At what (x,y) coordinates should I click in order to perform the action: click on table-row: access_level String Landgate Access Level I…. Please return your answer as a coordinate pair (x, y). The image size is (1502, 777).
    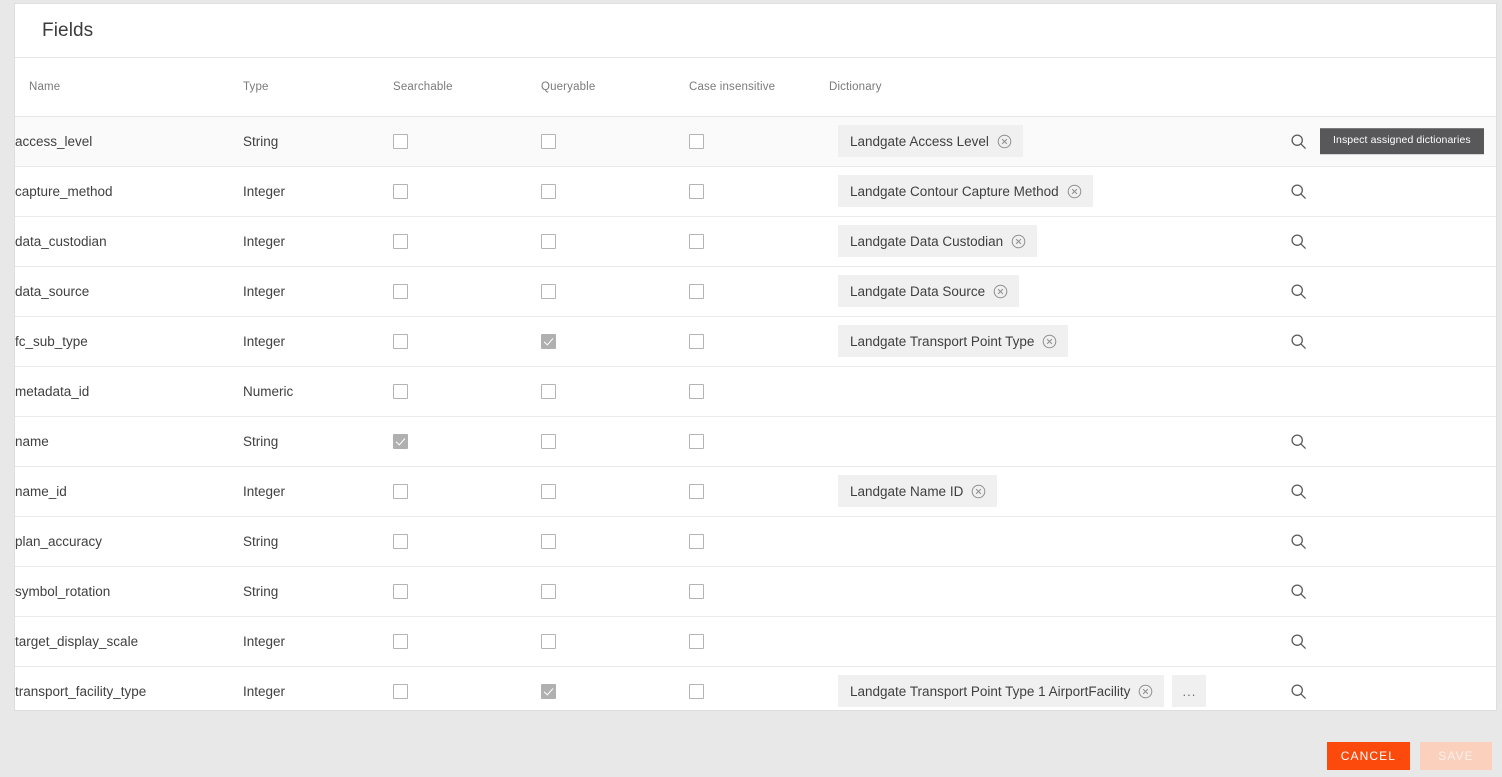
    Looking at the image, I should click on (755, 141).